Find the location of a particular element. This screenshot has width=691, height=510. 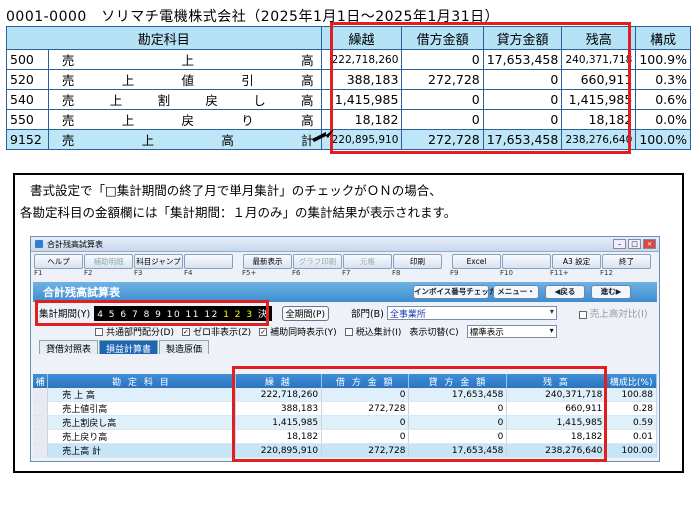

grid-kosei-value: 100.00 is located at coordinates (631, 450).